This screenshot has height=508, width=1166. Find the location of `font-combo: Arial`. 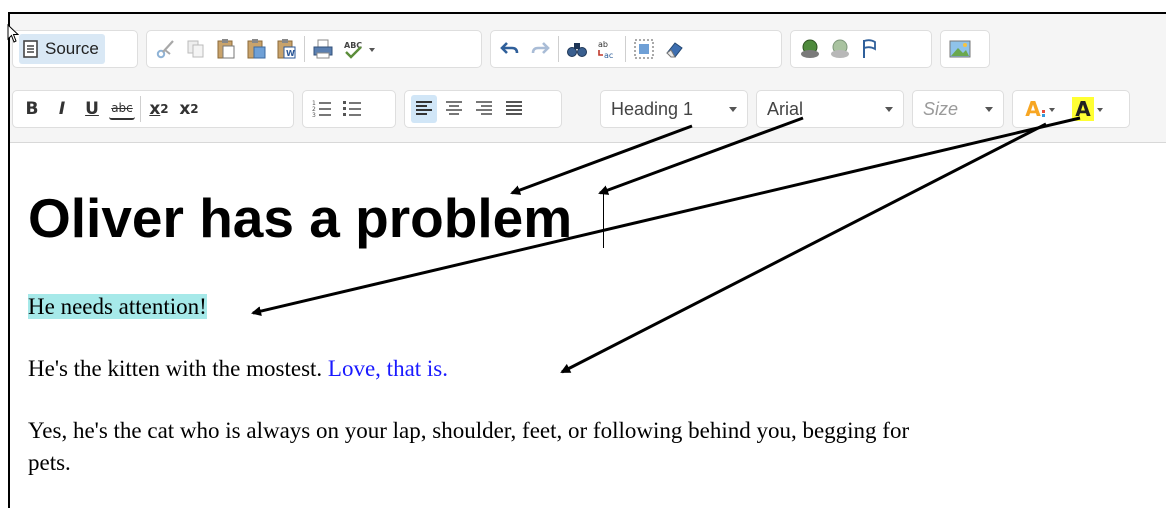

font-combo: Arial is located at coordinates (830, 109).